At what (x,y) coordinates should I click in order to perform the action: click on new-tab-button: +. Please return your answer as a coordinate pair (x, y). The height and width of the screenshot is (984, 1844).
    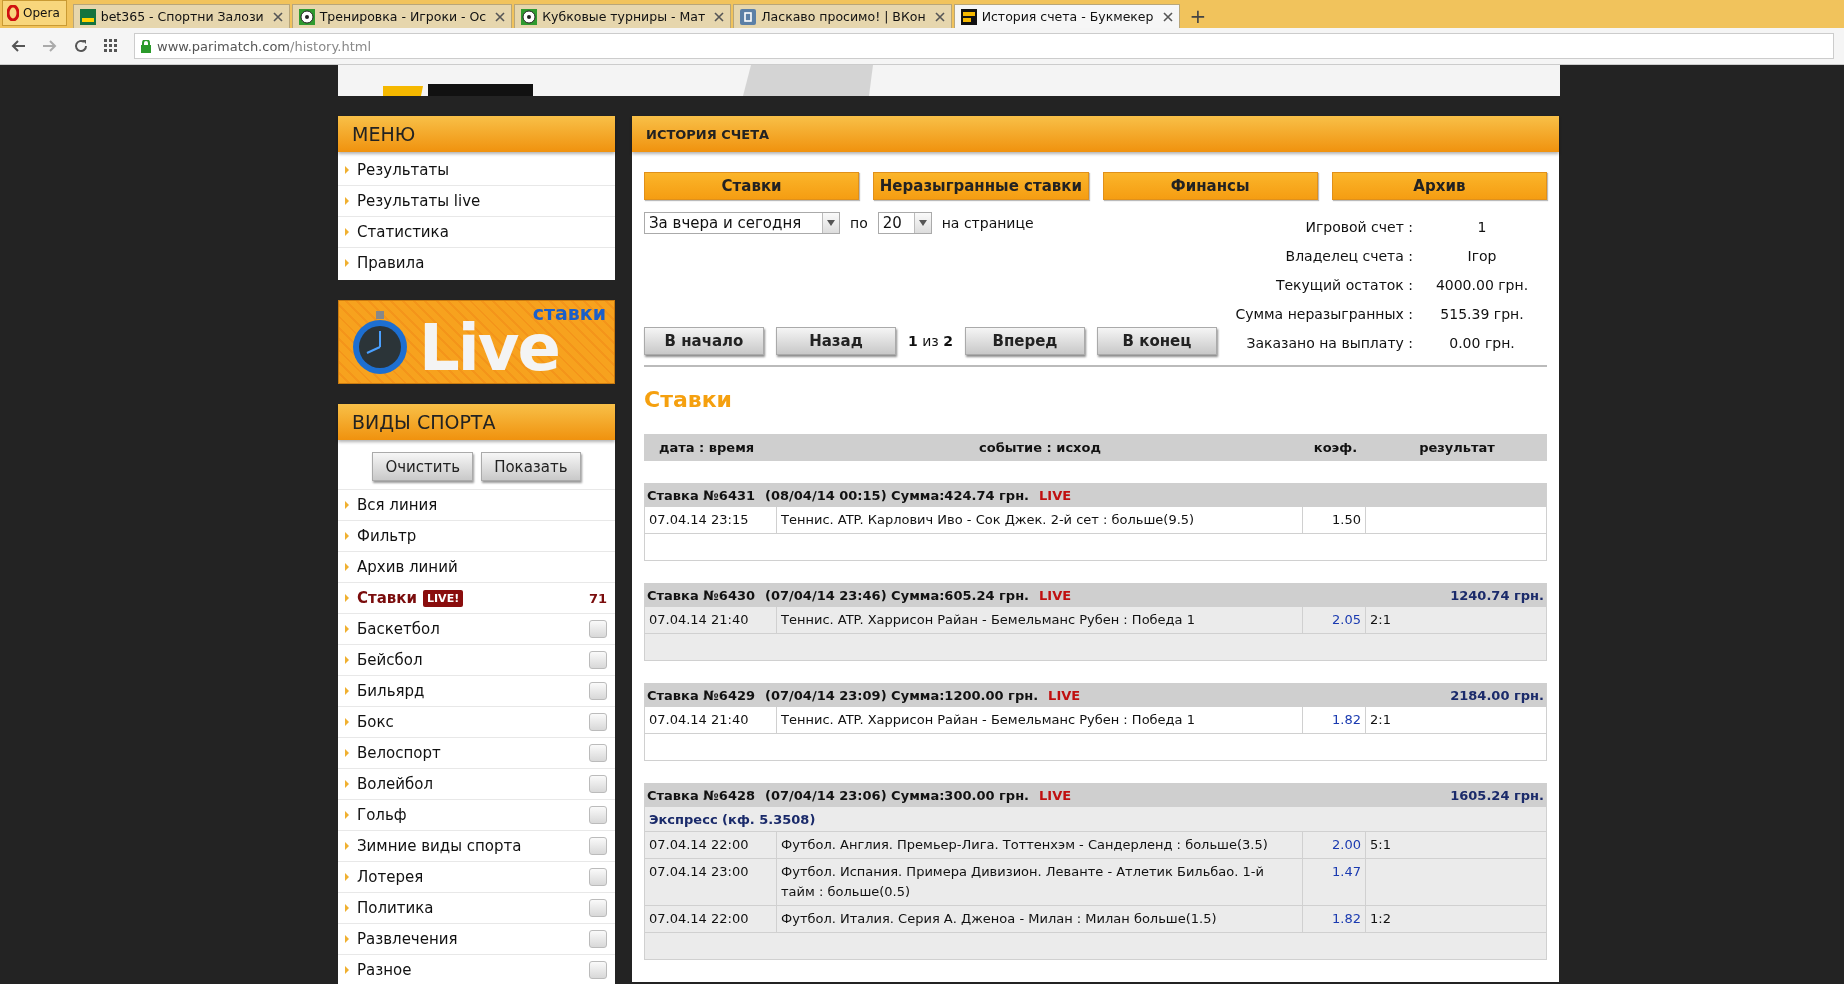
    Looking at the image, I should click on (1198, 16).